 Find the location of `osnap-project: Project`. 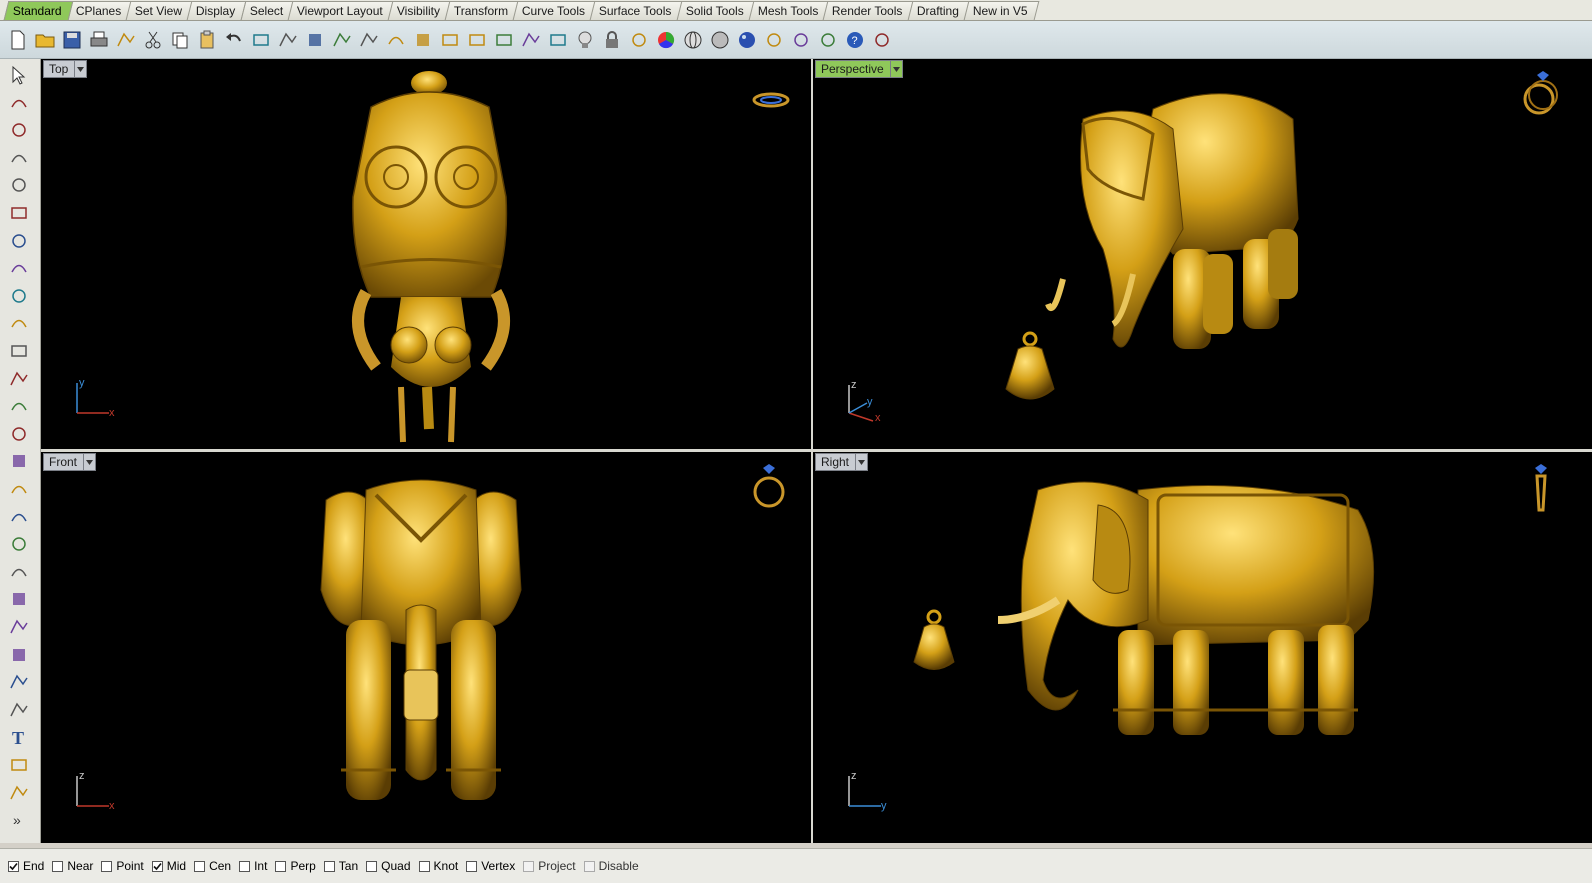

osnap-project: Project is located at coordinates (549, 866).